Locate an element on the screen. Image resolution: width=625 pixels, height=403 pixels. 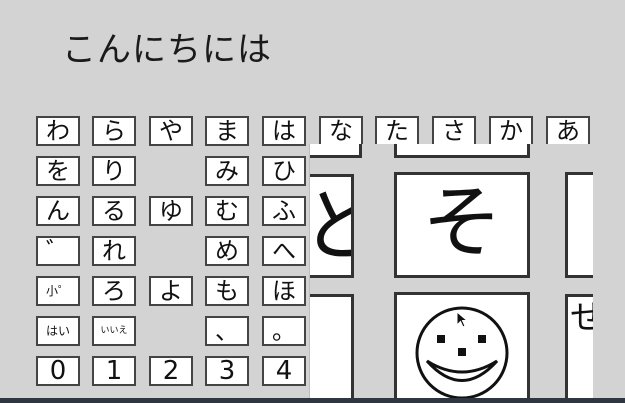
kana-key: 。 is located at coordinates (284, 331).